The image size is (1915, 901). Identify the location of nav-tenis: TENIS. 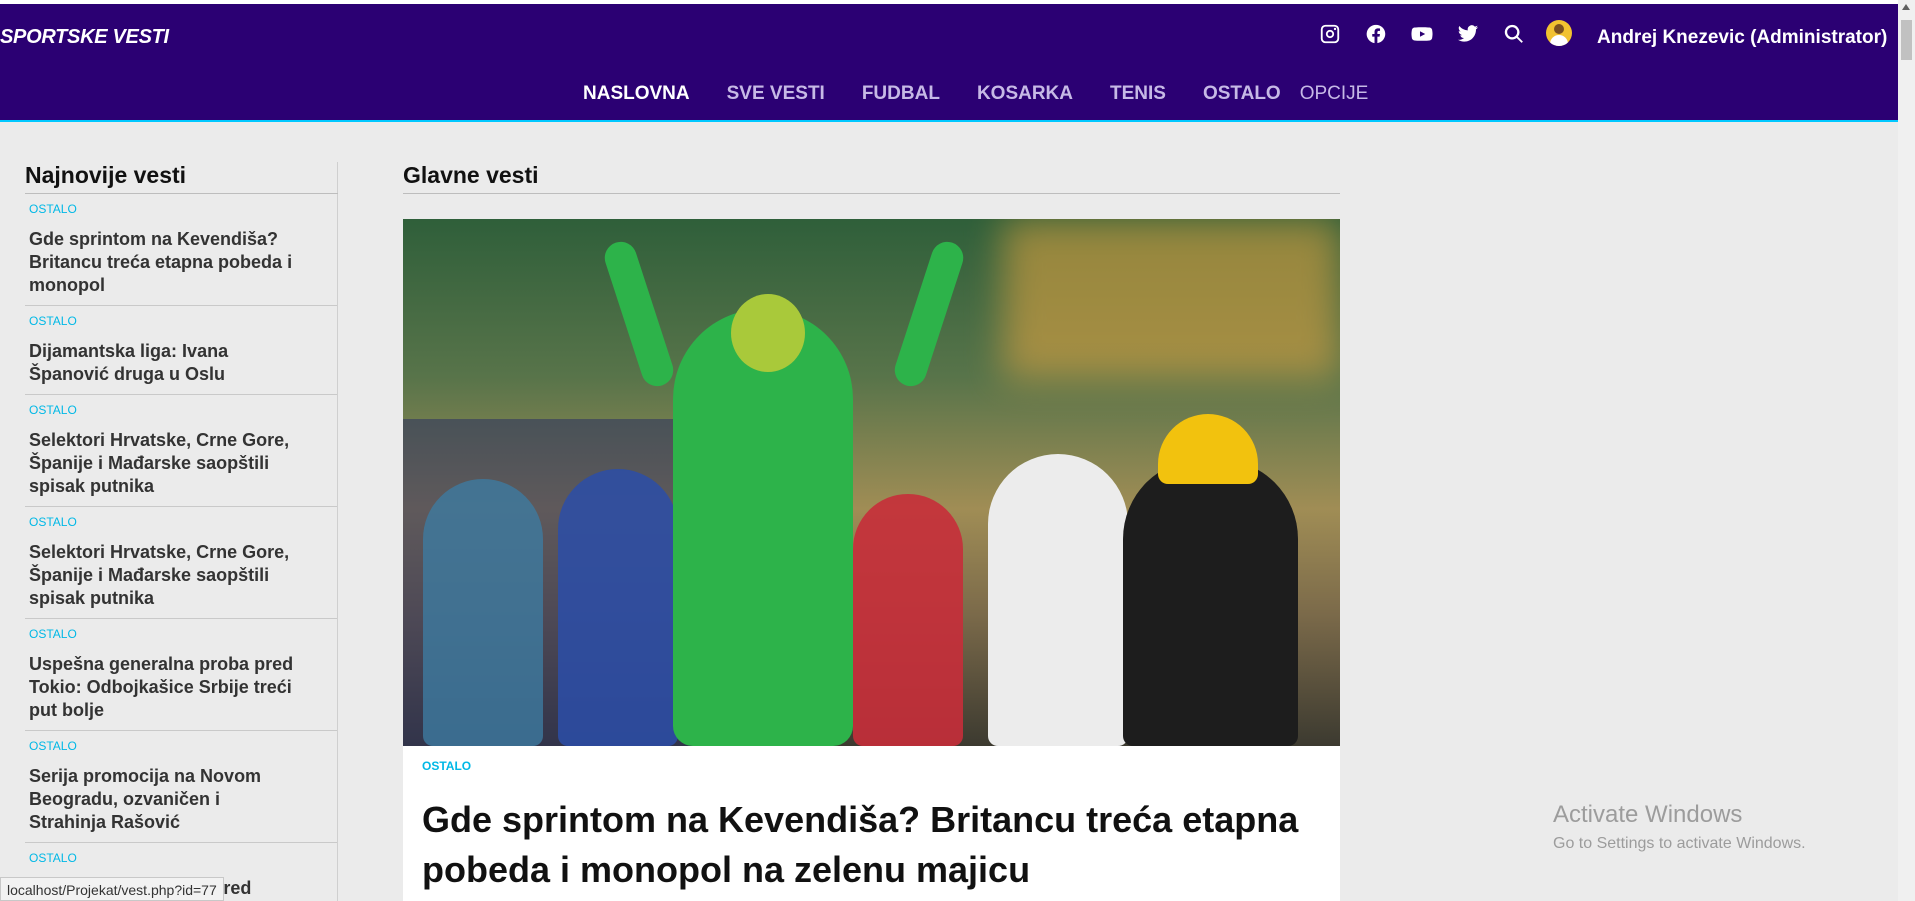
(1138, 94).